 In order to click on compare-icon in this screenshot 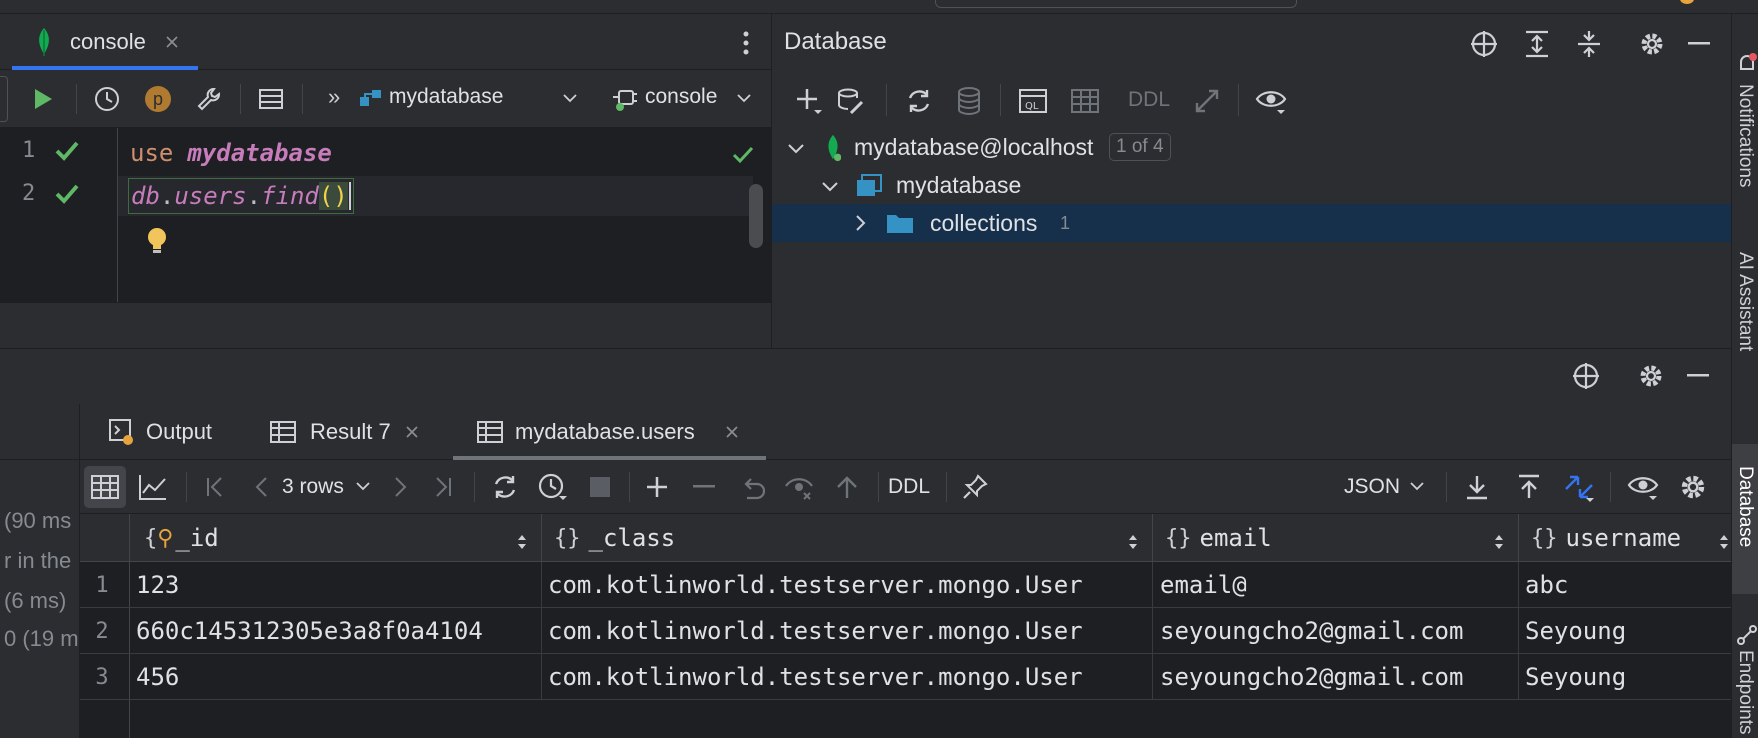, I will do `click(1579, 487)`.